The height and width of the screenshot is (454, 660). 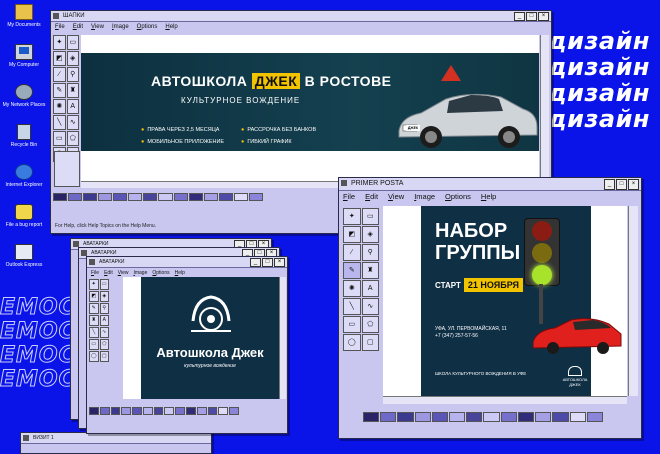 I want to click on desktop-icon-ie: Internet Explorer, so click(x=24, y=183).